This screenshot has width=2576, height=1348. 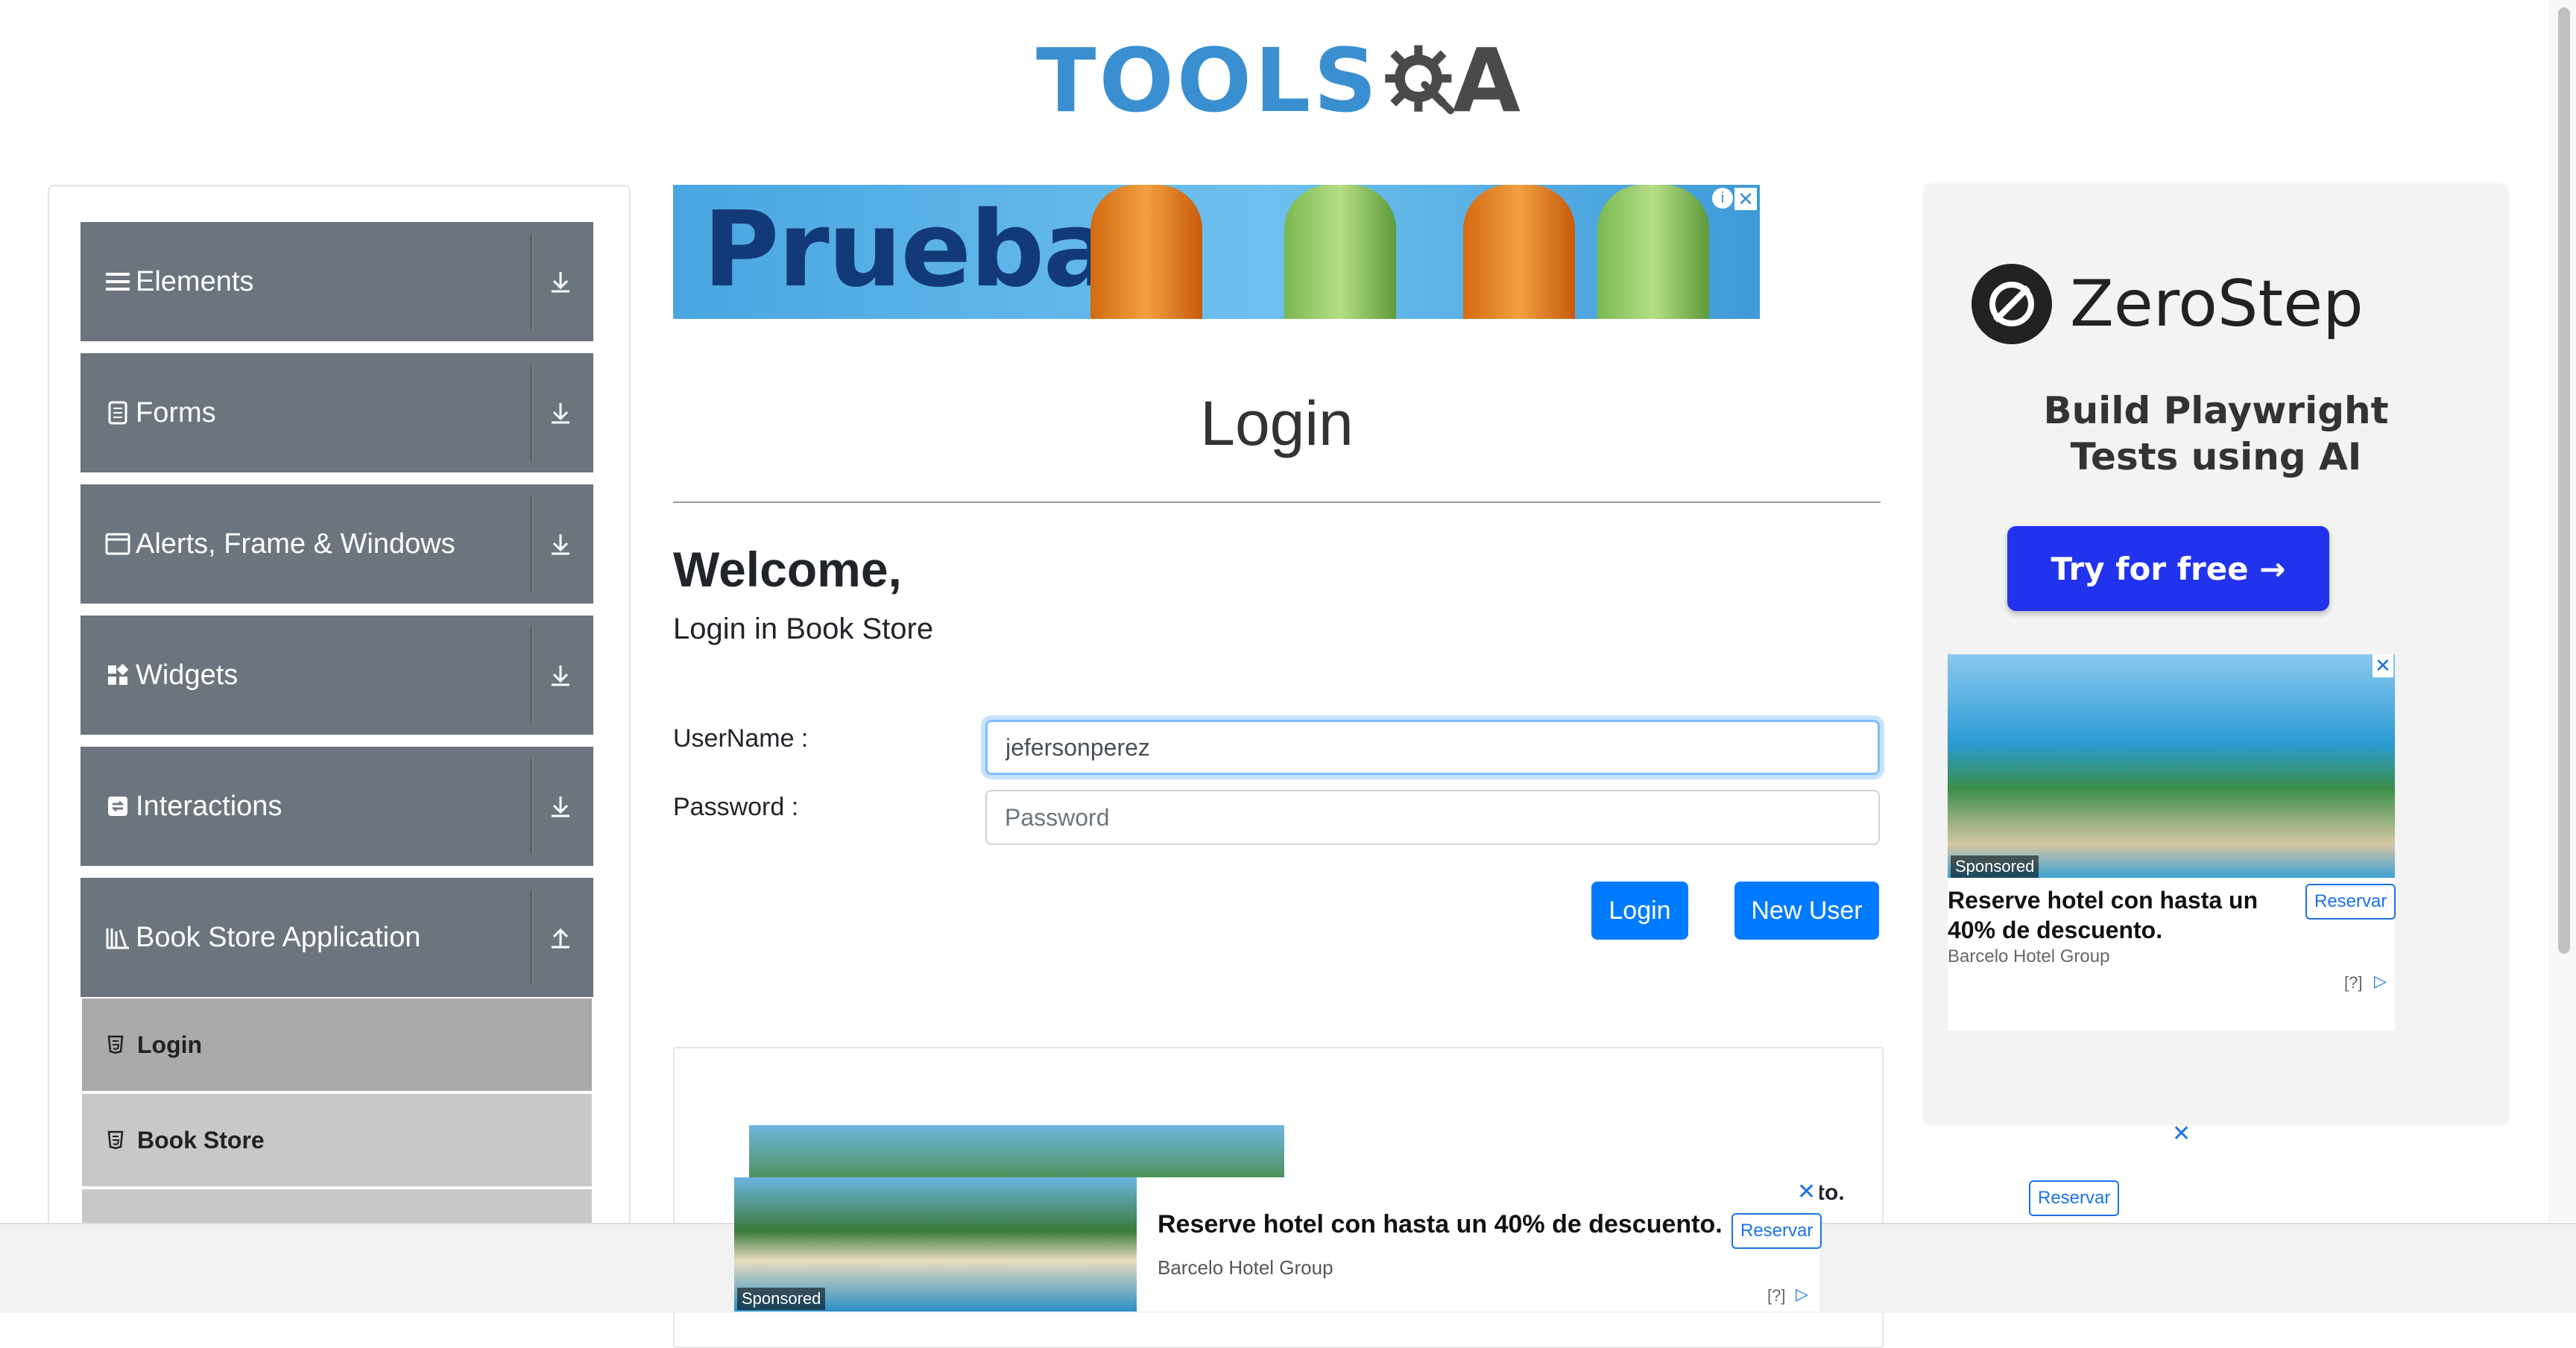 What do you see at coordinates (336, 413) in the screenshot?
I see `sidebar-group-forms: Forms` at bounding box center [336, 413].